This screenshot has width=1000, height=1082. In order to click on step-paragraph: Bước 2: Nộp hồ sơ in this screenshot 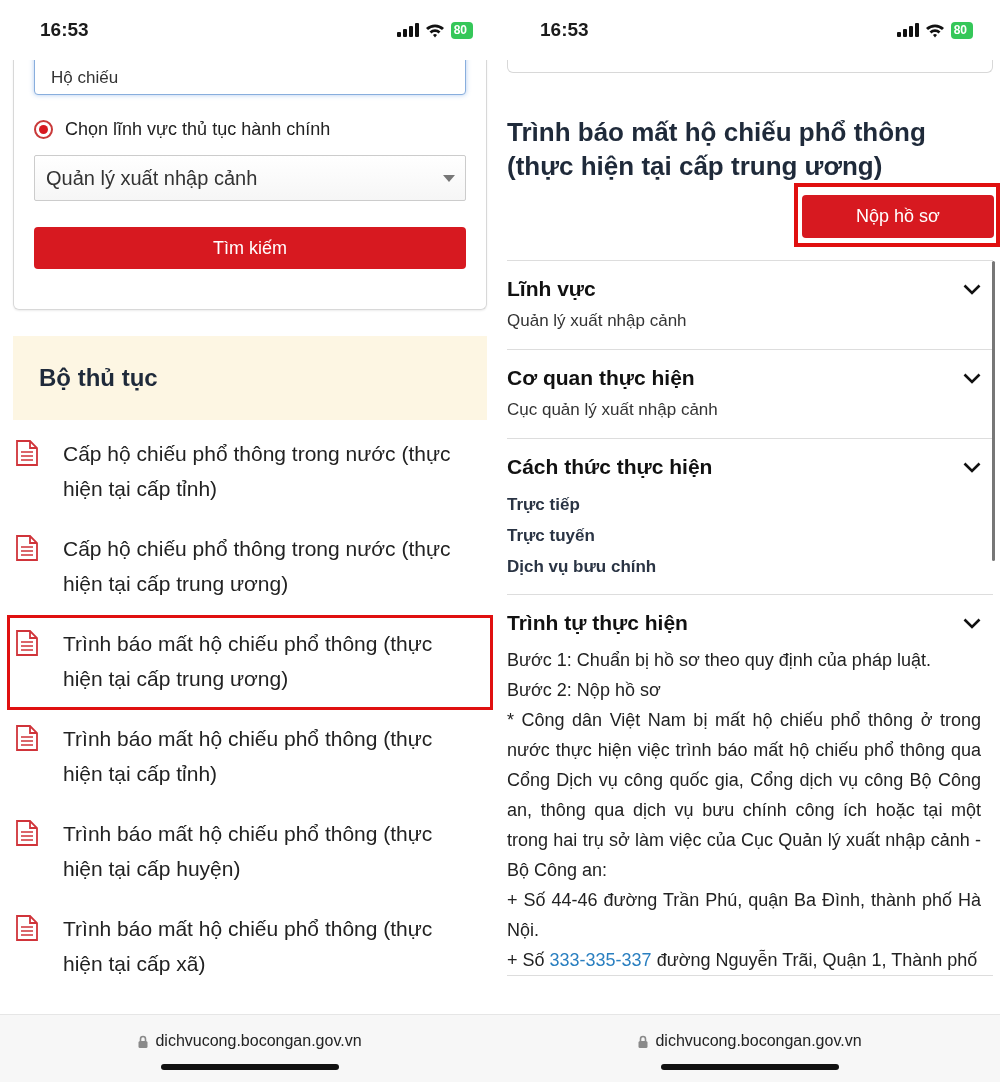, I will do `click(584, 690)`.